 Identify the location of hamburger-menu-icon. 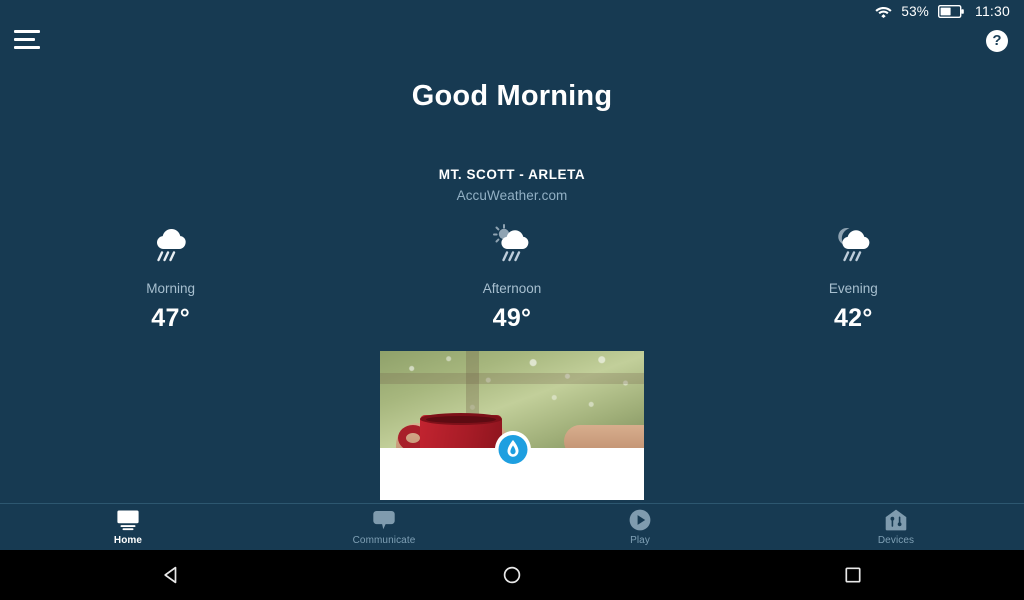
(27, 41).